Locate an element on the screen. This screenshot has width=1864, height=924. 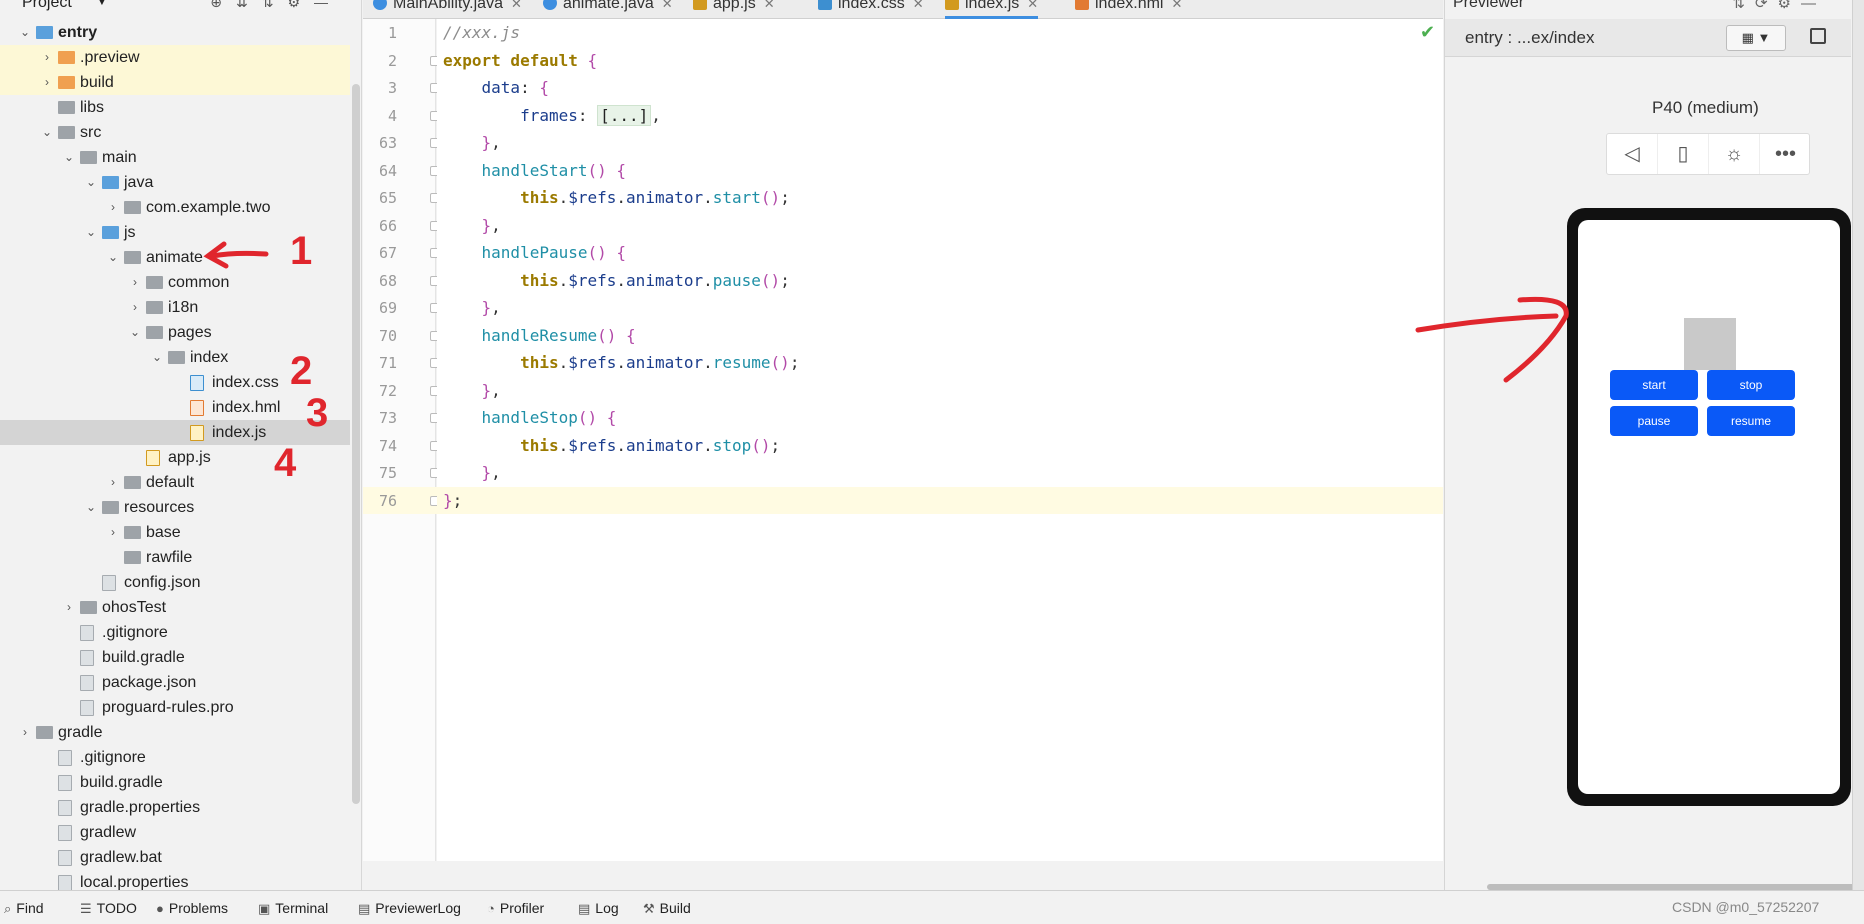
editor-tab: MainAbility.java ✕ is located at coordinates (447, 9).